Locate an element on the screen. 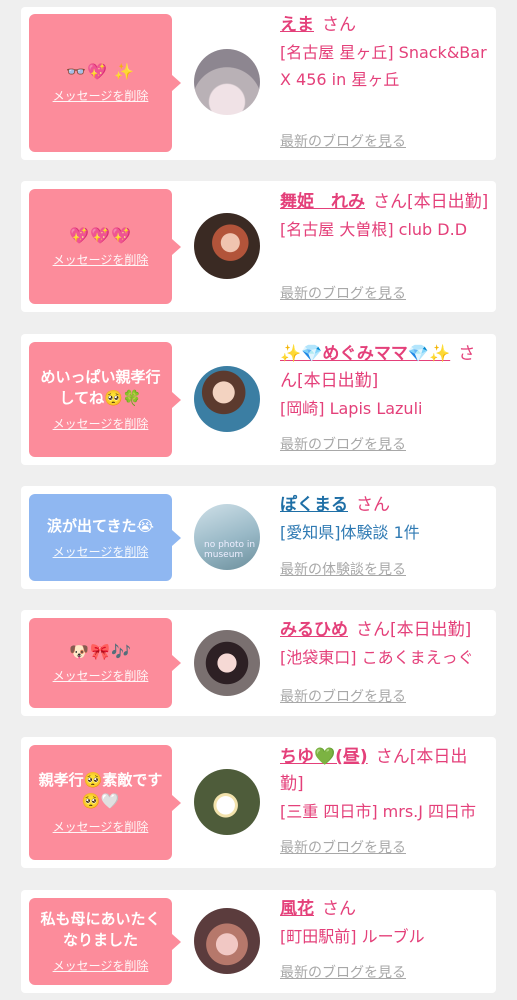  message-bubble: 私も母にあいたくなりました メッセージを削除 is located at coordinates (105, 941).